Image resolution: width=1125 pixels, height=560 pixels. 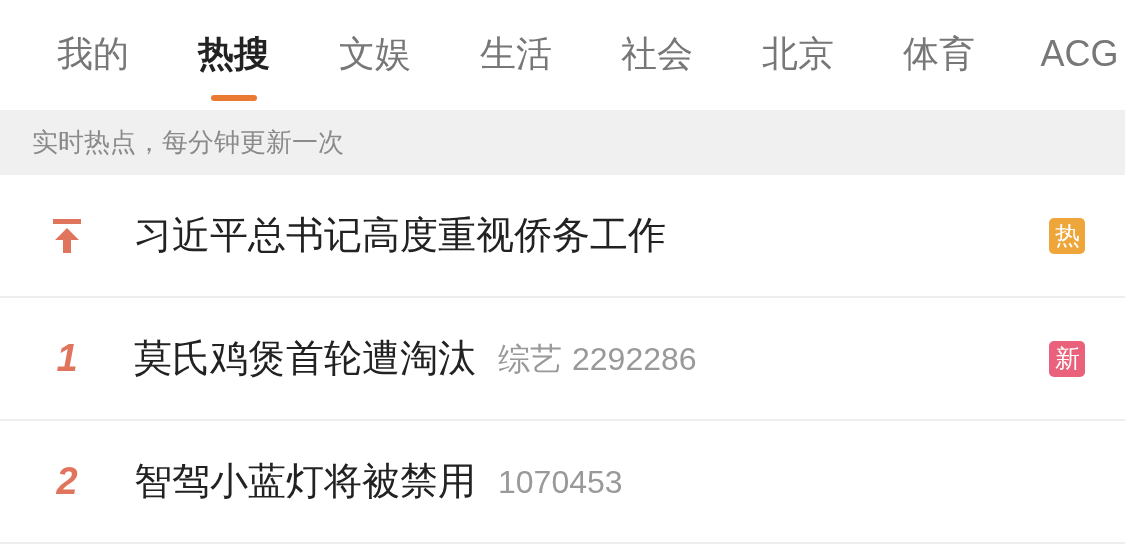 I want to click on heat-count: 1070453, so click(x=560, y=482).